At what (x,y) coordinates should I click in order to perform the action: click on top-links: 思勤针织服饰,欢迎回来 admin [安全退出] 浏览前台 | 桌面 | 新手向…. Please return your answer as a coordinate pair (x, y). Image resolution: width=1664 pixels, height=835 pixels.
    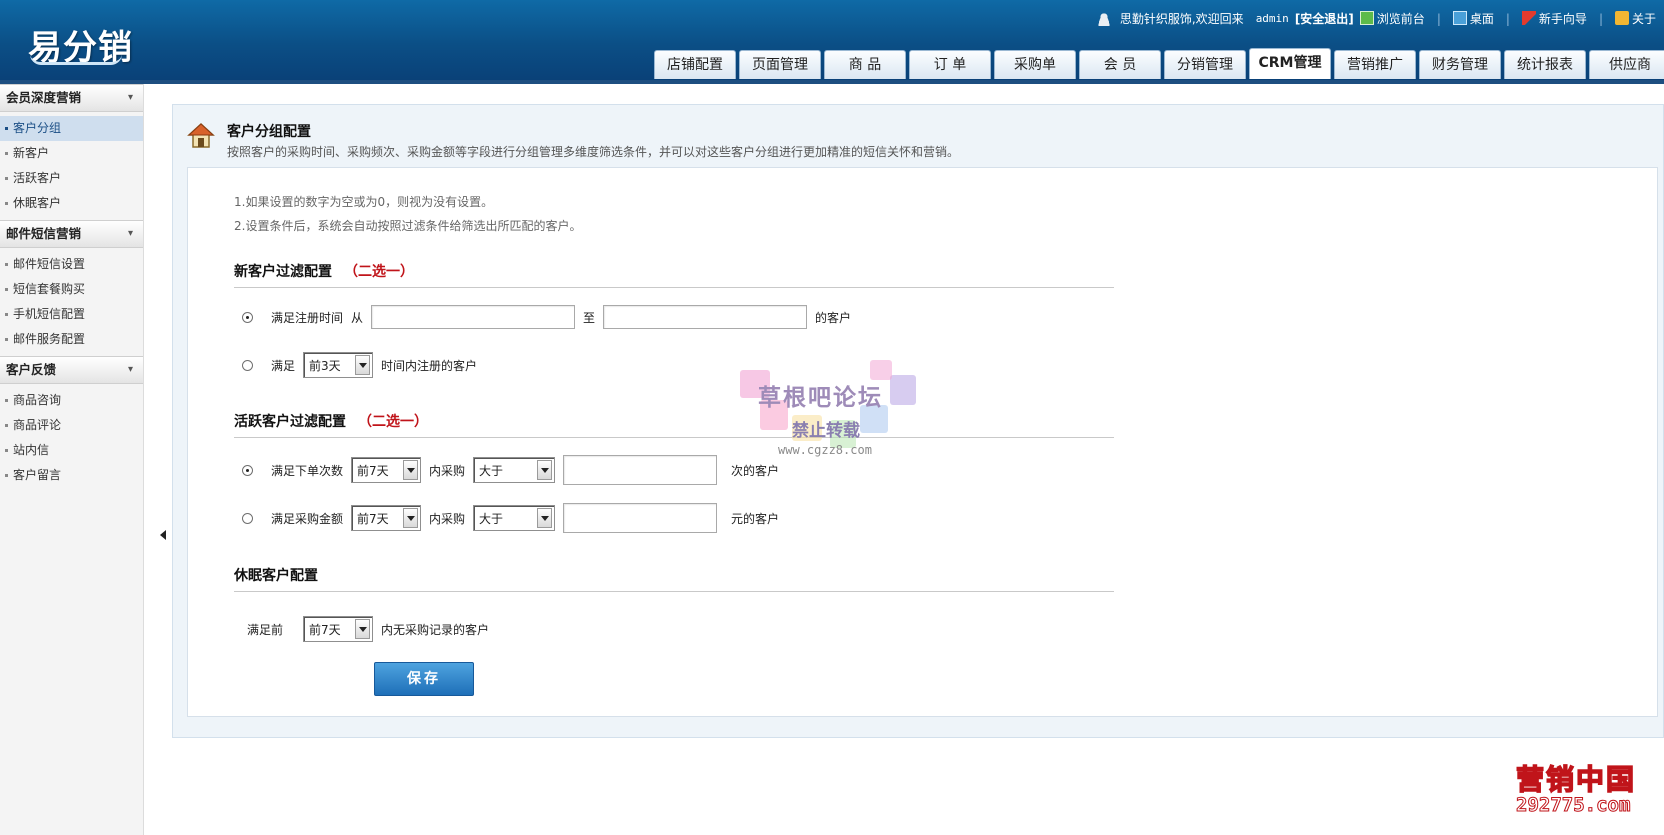
    Looking at the image, I should click on (1376, 18).